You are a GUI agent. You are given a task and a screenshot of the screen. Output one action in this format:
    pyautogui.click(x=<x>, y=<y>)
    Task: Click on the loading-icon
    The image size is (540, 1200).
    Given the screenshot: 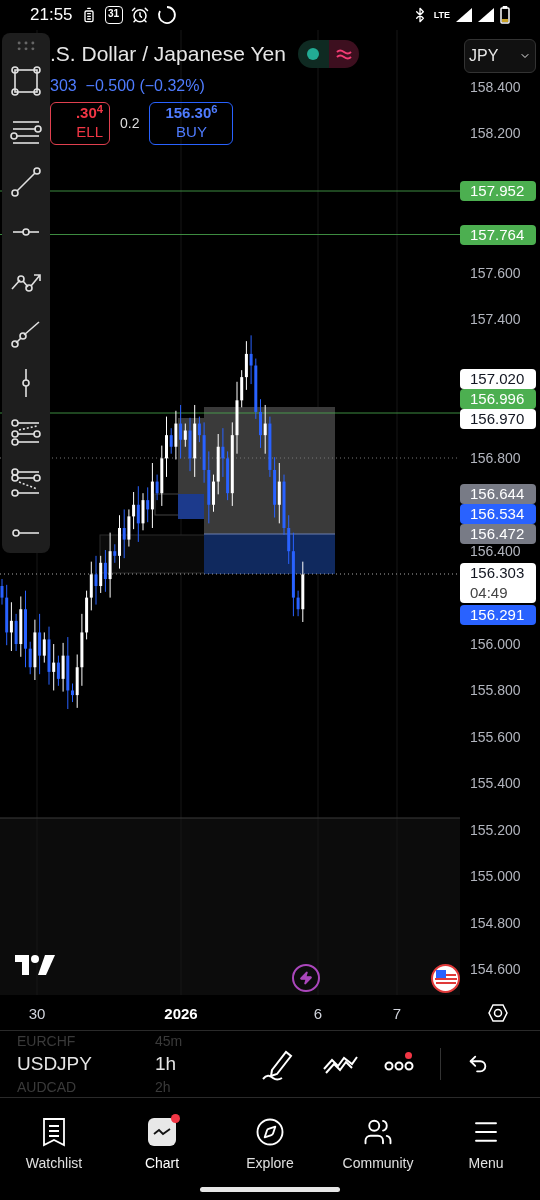 What is the action you would take?
    pyautogui.click(x=166, y=15)
    